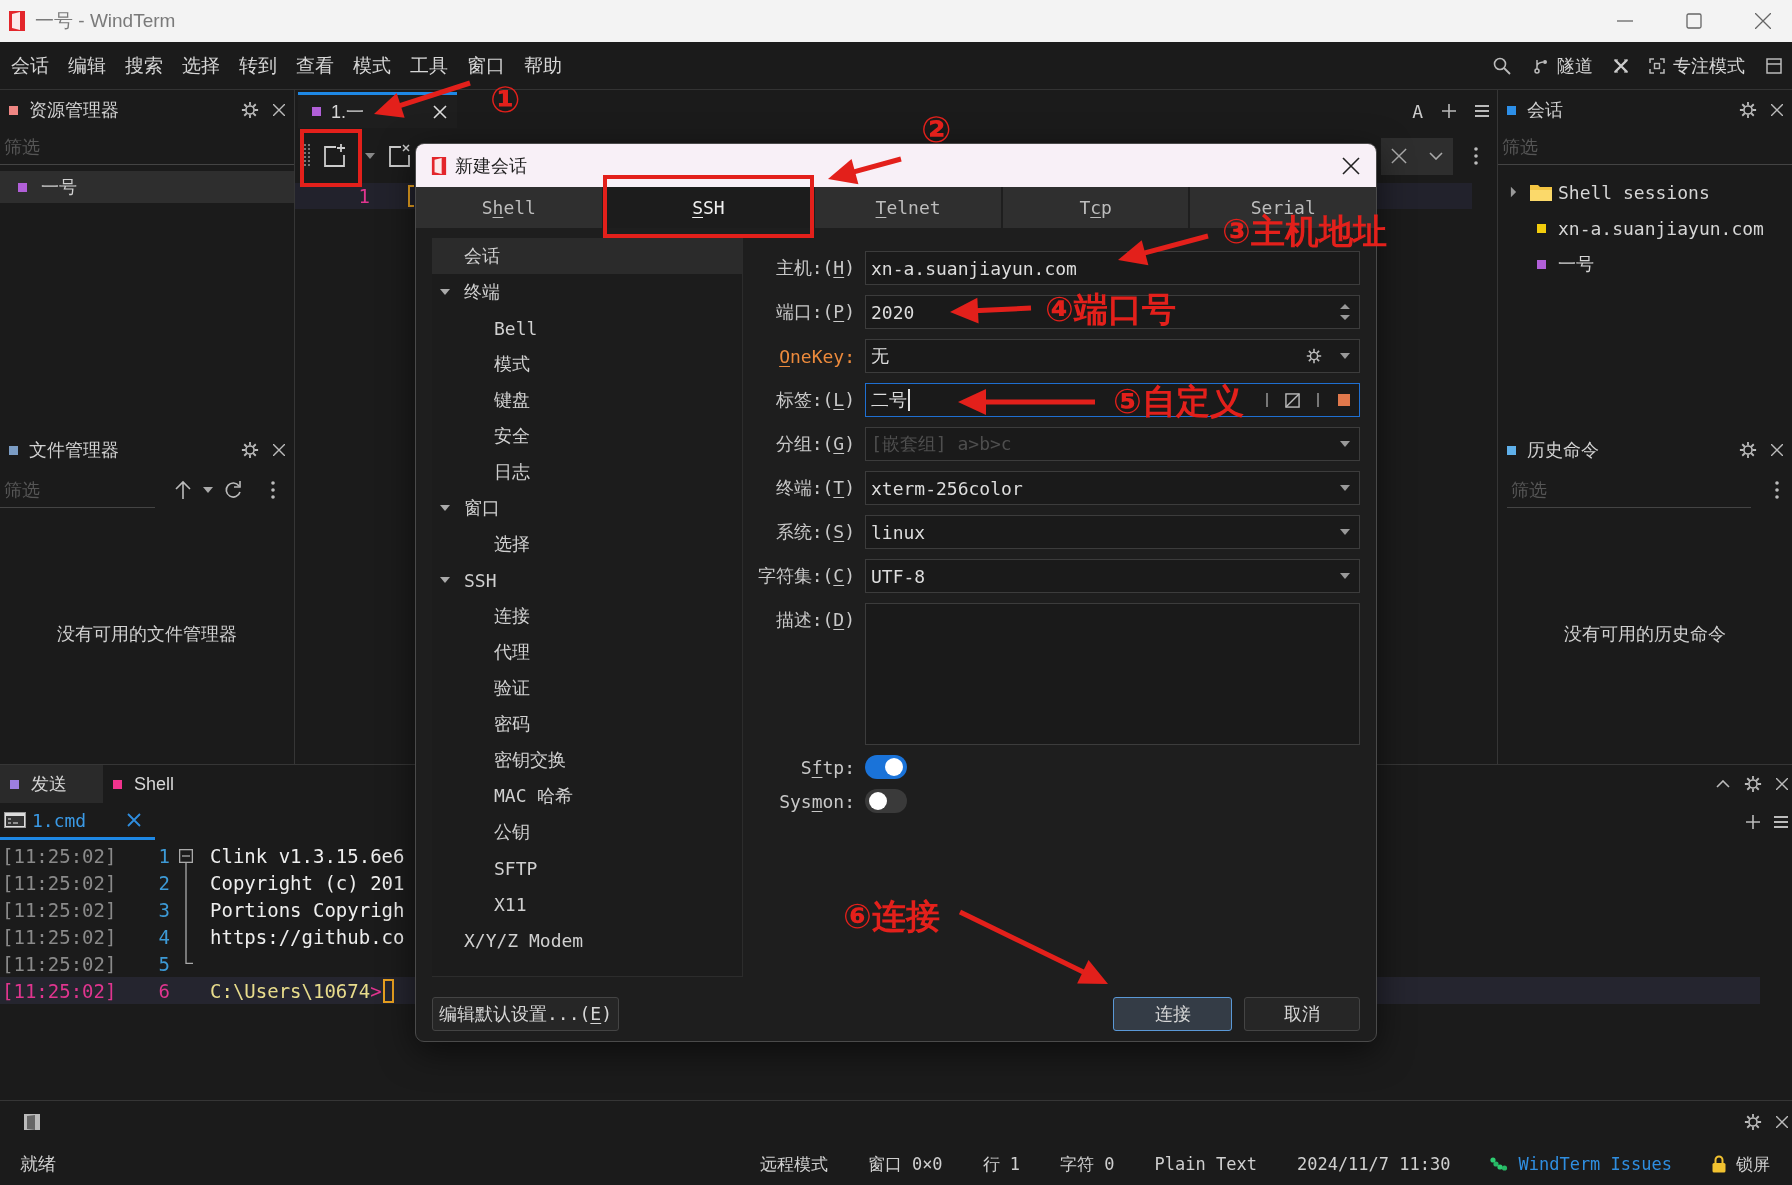  Describe the element at coordinates (257, 65) in the screenshot. I see `menu-item: 转到` at that location.